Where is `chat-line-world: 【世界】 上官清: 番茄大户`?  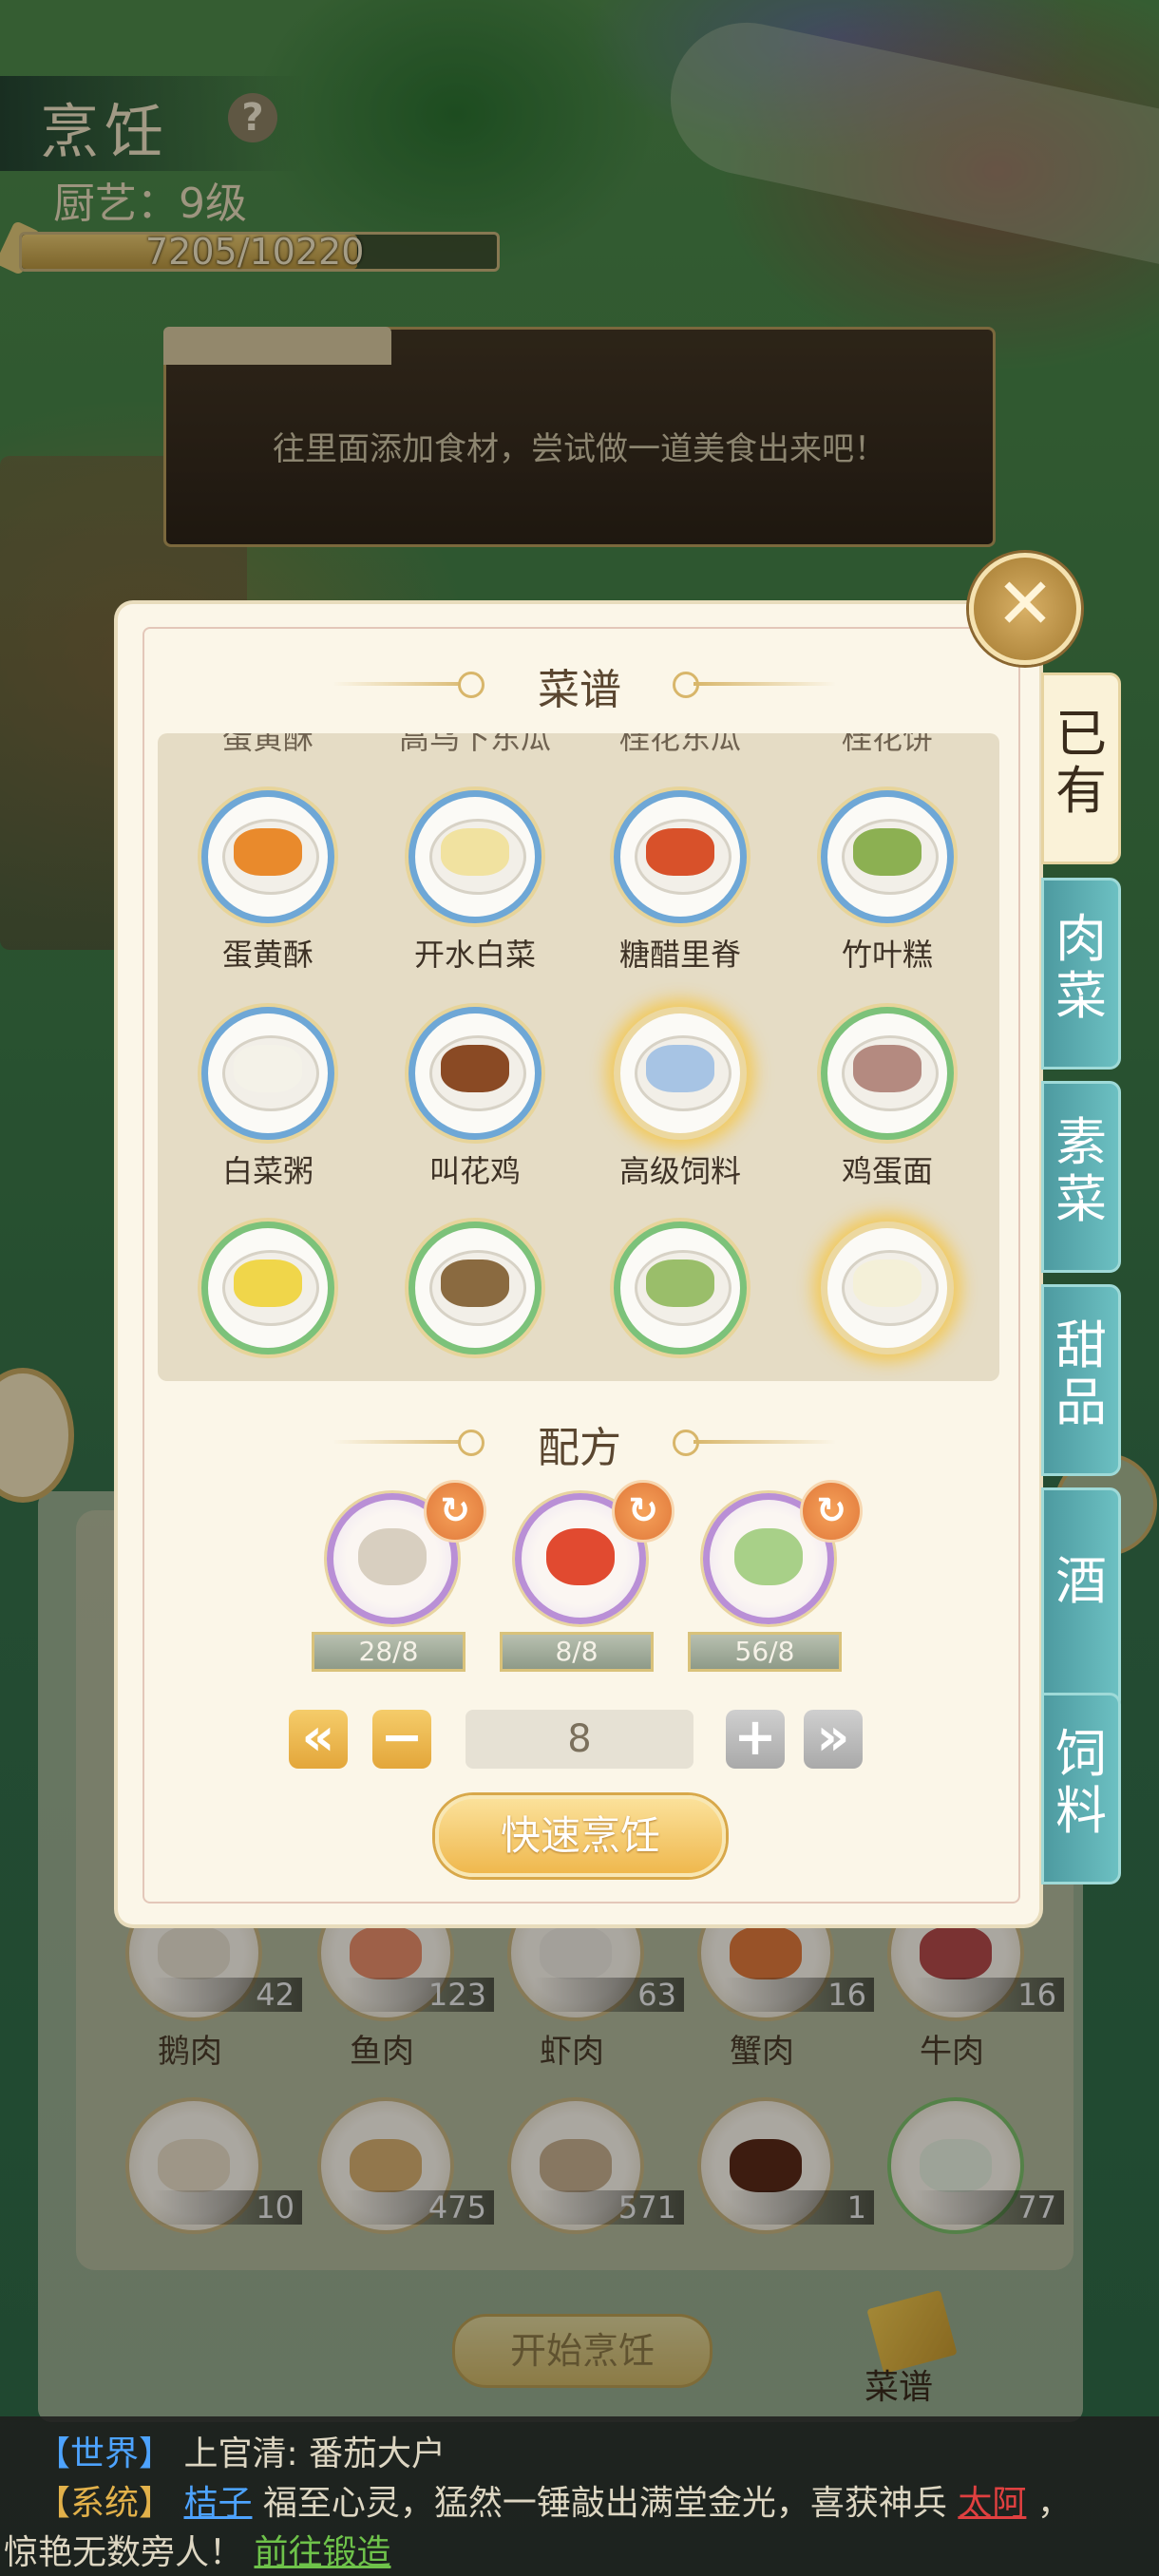 chat-line-world: 【世界】 上官清: 番茄大户 is located at coordinates (241, 2450).